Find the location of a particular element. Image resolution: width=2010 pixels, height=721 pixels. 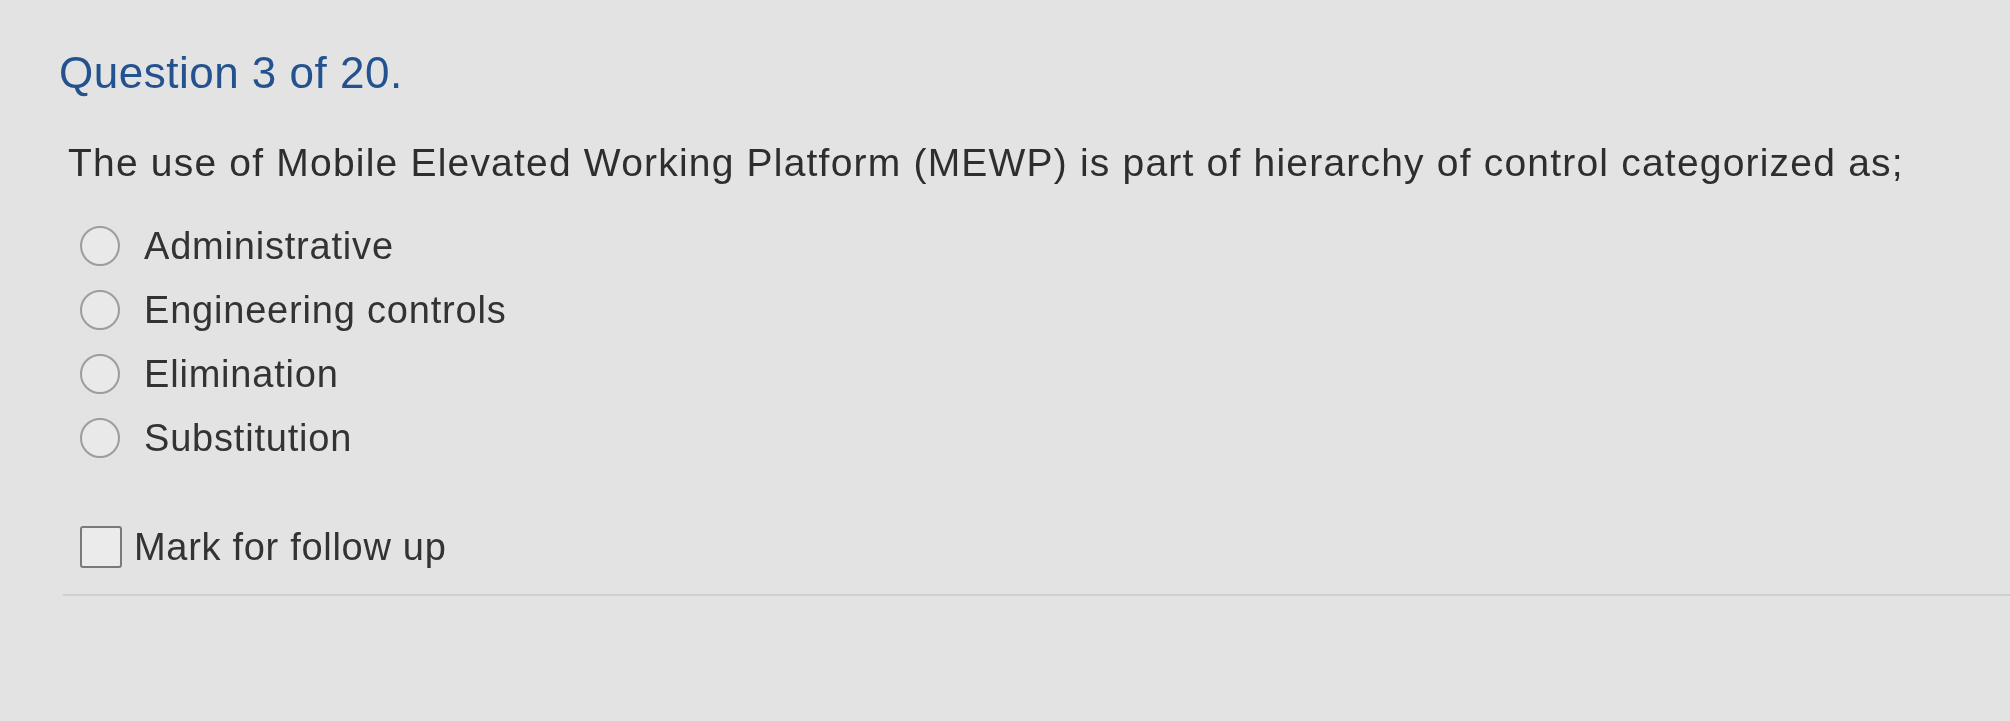

question-text: The use of Mobile Elevated Working Platform (MEWP) is part of hierarchy of control categorized as; is located at coordinates (986, 163).